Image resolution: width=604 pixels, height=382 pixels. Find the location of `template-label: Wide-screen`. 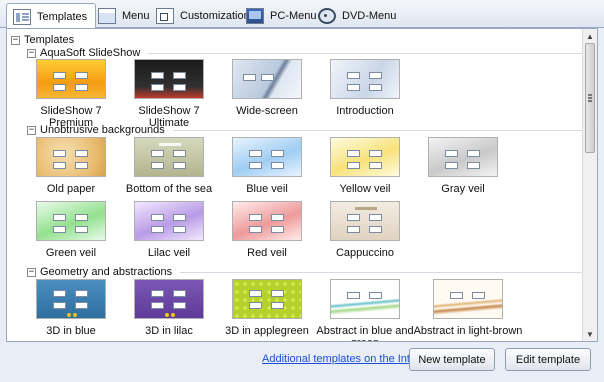

template-label: Wide-screen is located at coordinates (267, 111).